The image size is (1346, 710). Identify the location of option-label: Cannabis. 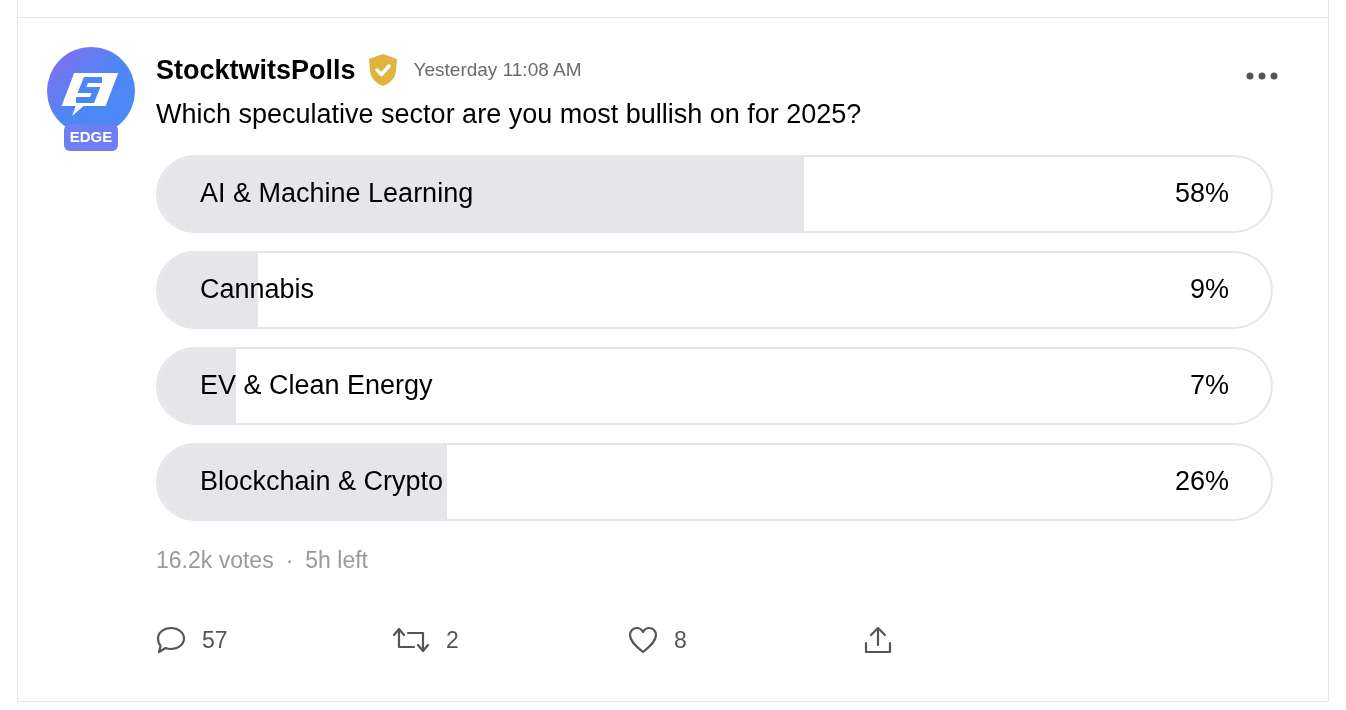
(257, 290).